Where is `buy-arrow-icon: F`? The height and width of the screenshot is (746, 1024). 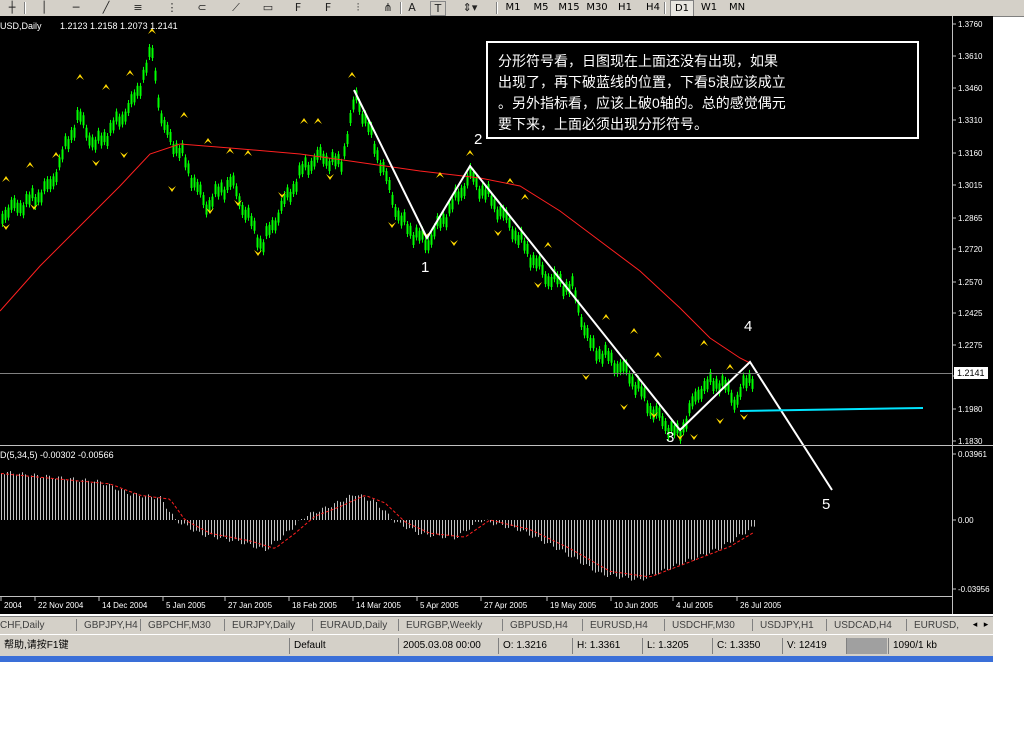
buy-arrow-icon: F is located at coordinates (298, 8).